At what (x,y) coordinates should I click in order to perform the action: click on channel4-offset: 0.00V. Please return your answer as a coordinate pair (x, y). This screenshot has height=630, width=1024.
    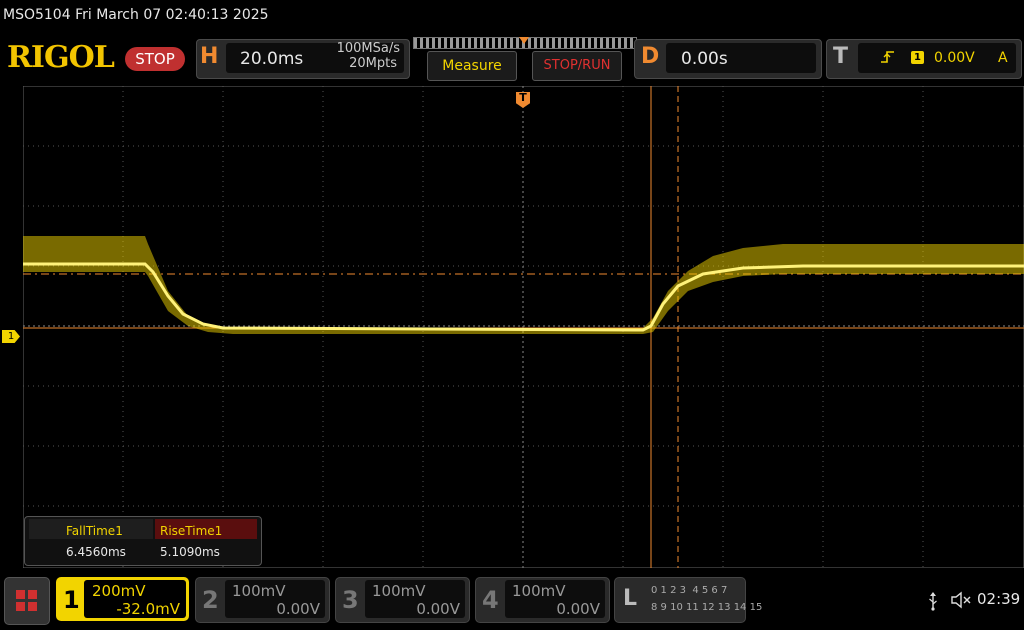
    Looking at the image, I should click on (578, 609).